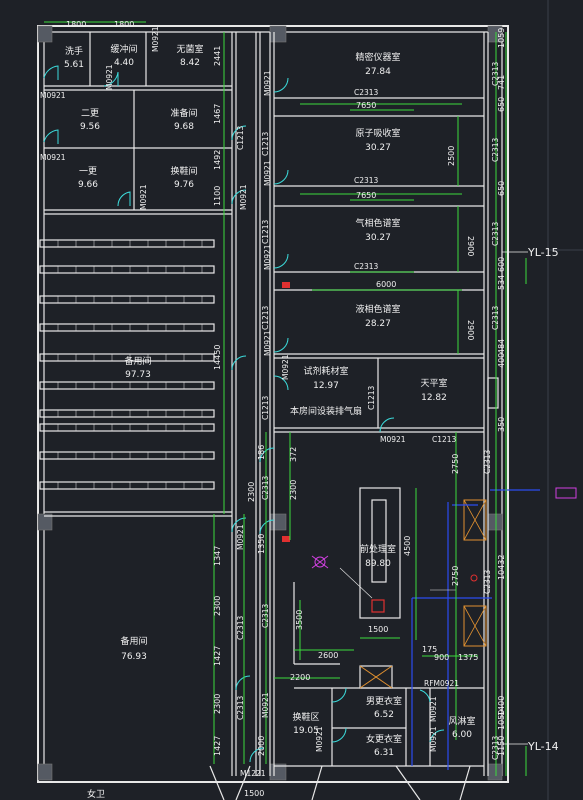 The width and height of the screenshot is (583, 800). I want to click on dim-text: 1350, so click(261, 544).